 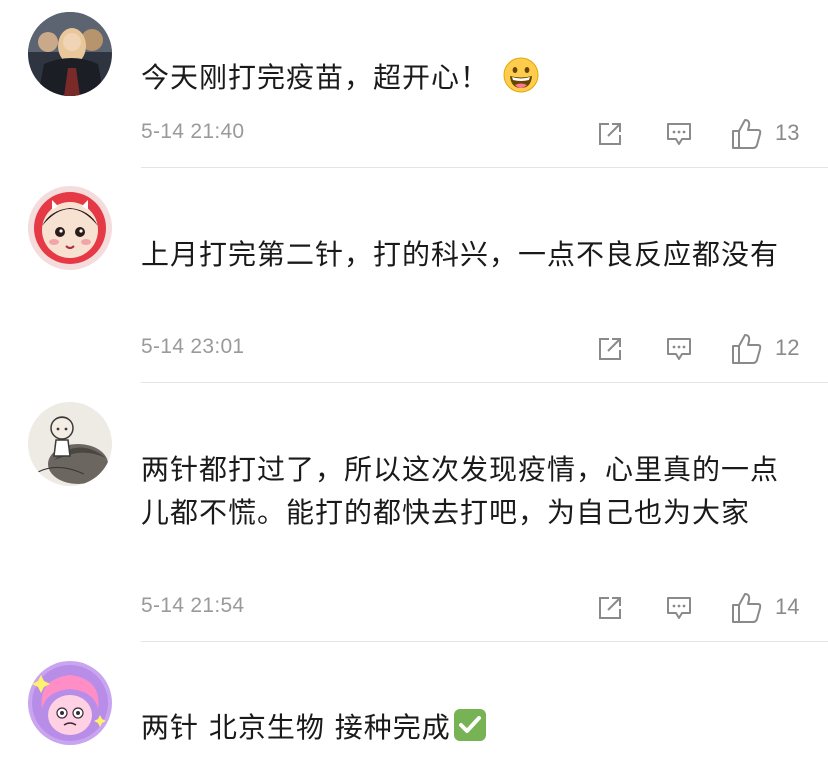 I want to click on like-count: 14, so click(x=787, y=606).